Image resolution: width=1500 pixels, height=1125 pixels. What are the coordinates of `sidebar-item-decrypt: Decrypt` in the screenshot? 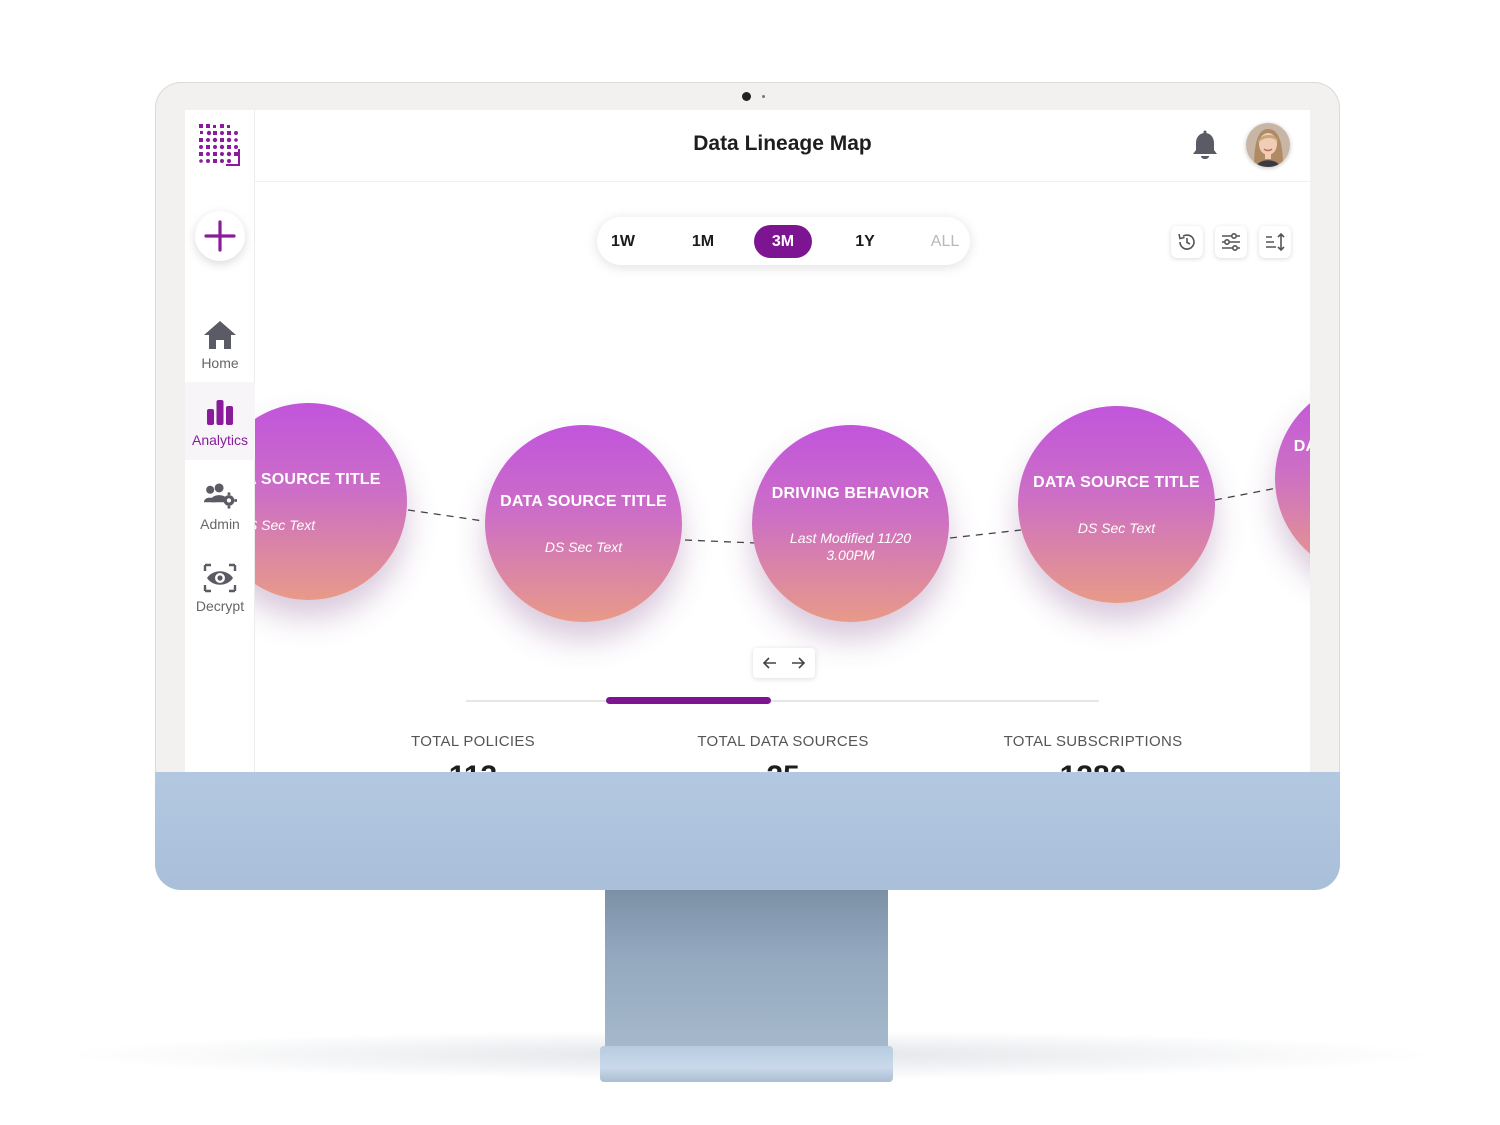 It's located at (220, 587).